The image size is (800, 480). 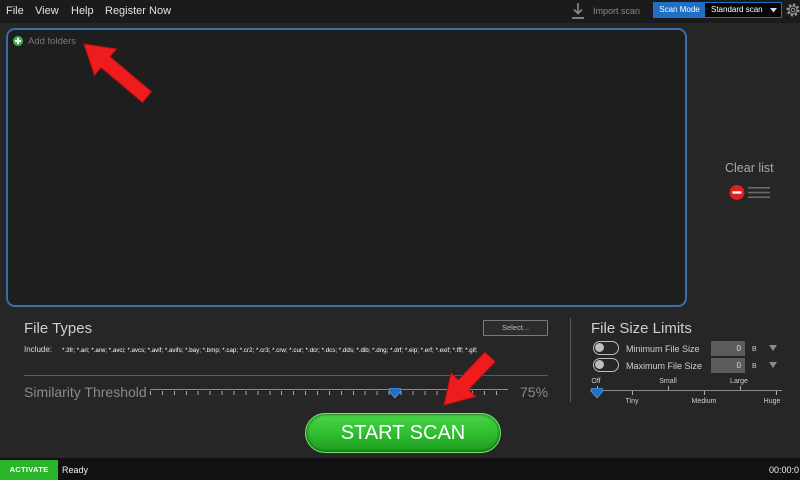 What do you see at coordinates (668, 381) in the screenshot?
I see `size-mark-small: Small` at bounding box center [668, 381].